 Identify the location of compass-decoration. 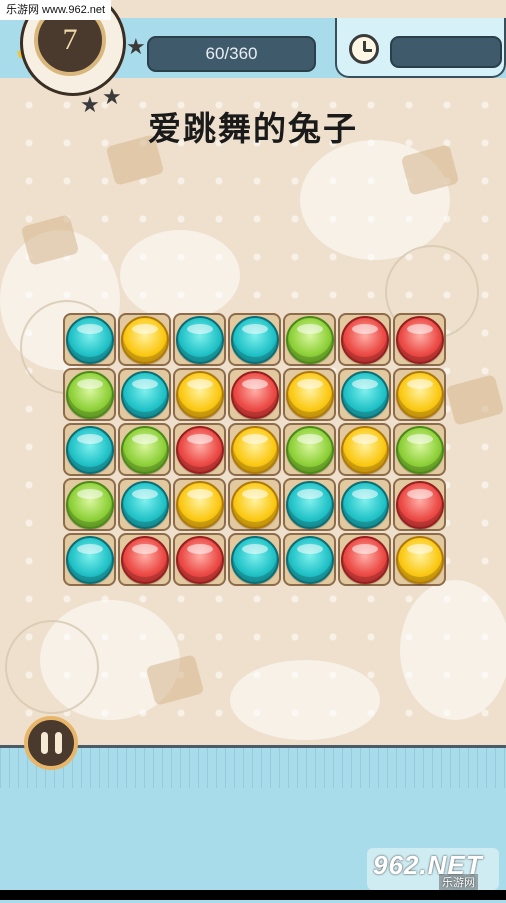
(52, 667).